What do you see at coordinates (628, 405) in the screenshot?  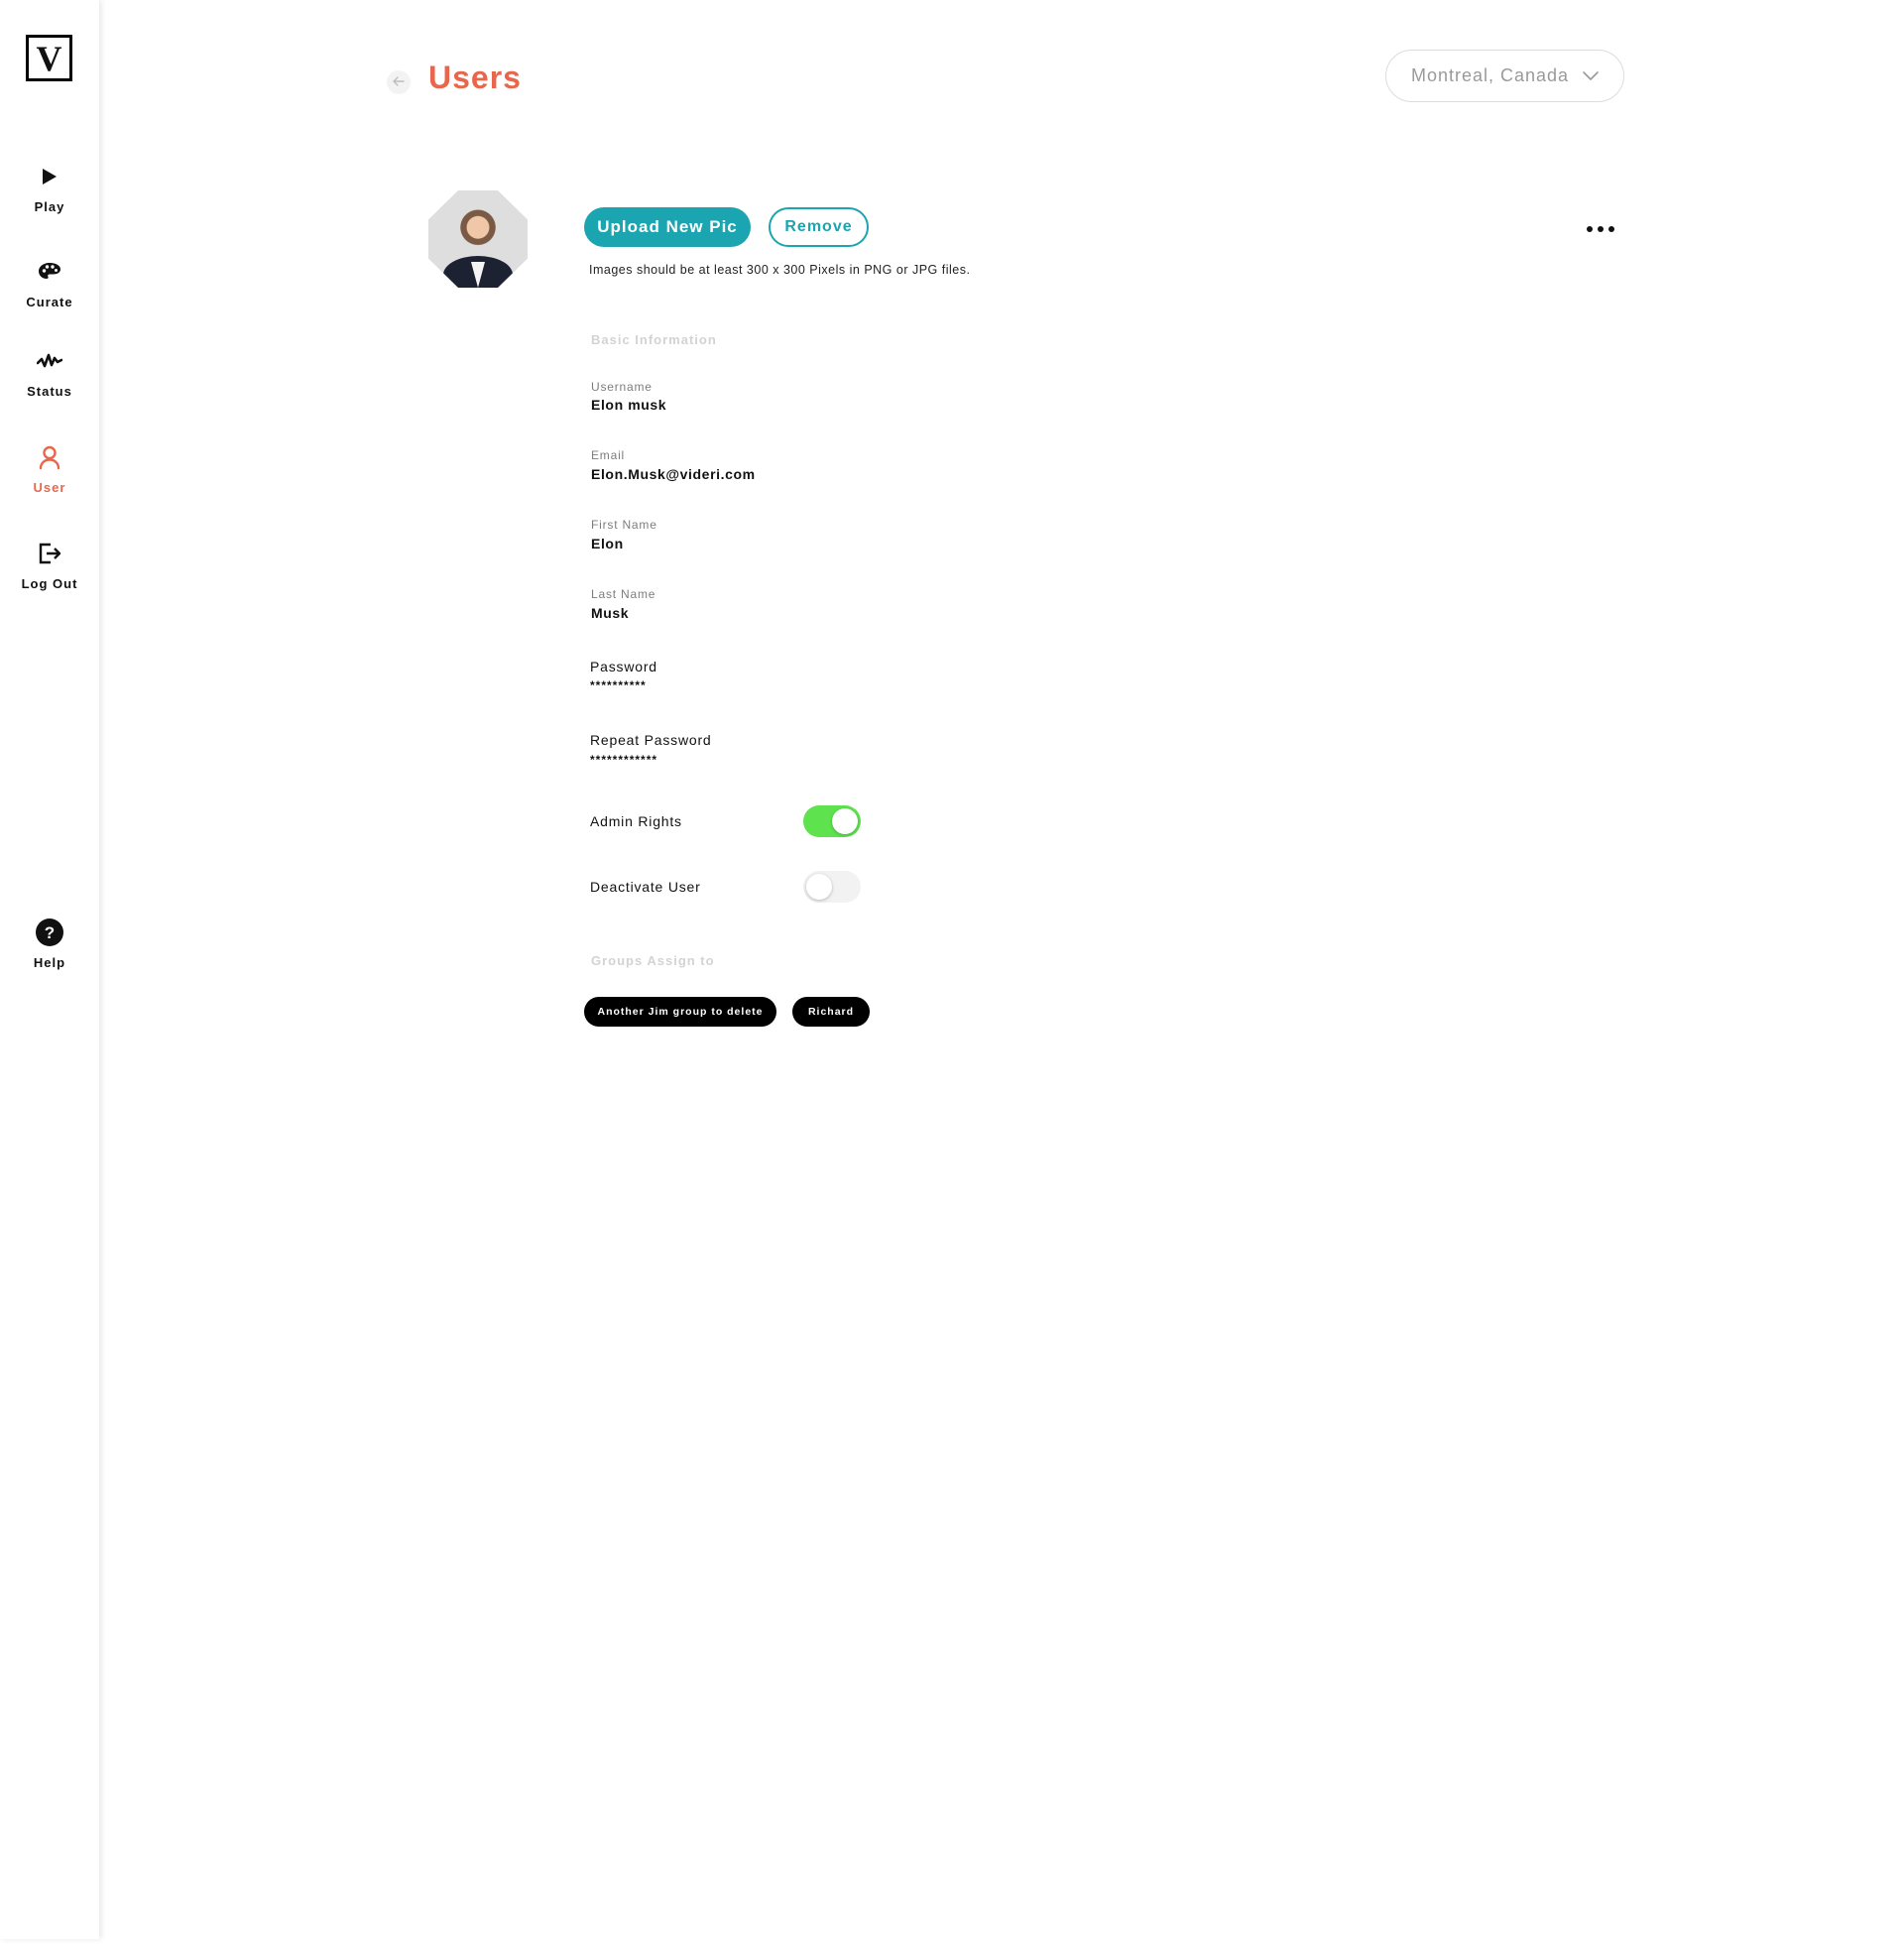 I see `username-value: Elon musk` at bounding box center [628, 405].